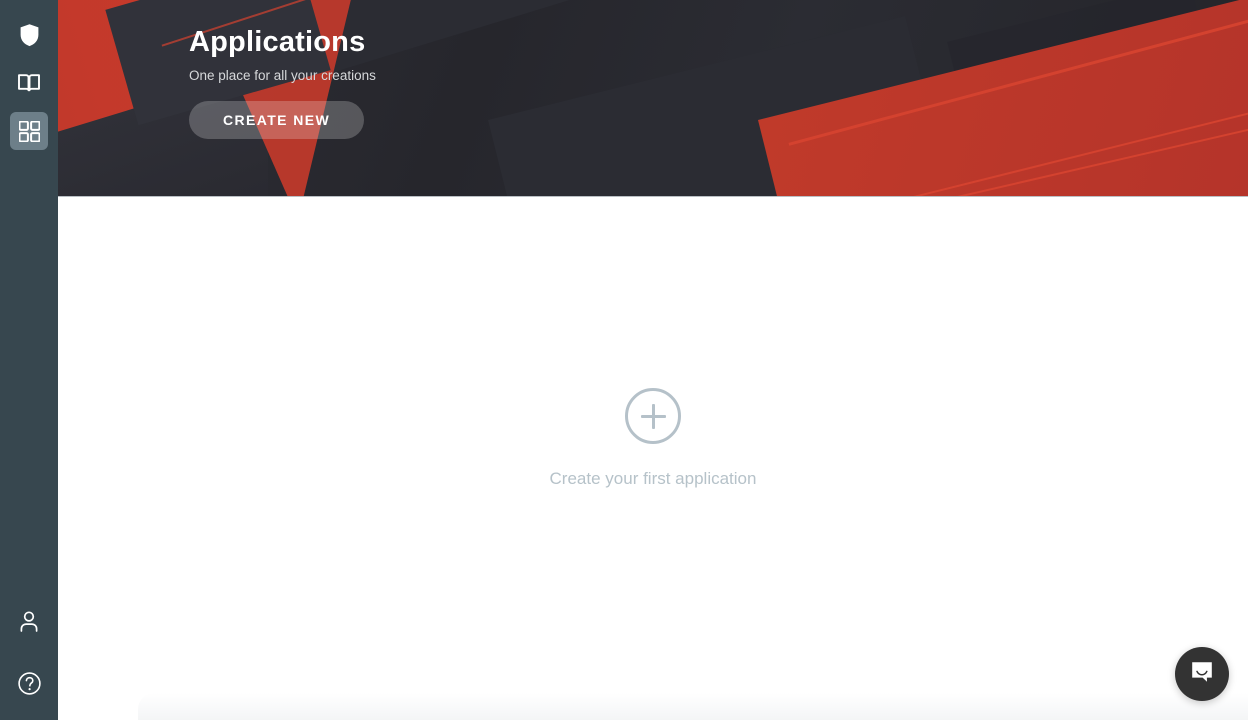 This screenshot has width=1248, height=720. What do you see at coordinates (277, 42) in the screenshot?
I see `page-title: Applications` at bounding box center [277, 42].